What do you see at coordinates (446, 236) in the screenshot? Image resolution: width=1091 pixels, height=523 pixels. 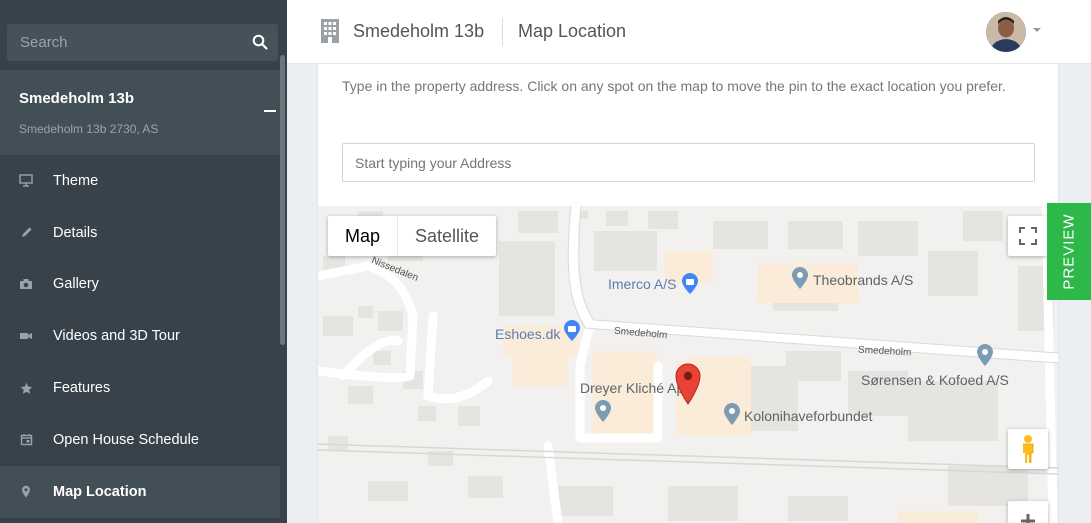 I see `map-type-satellite-button: Satellite` at bounding box center [446, 236].